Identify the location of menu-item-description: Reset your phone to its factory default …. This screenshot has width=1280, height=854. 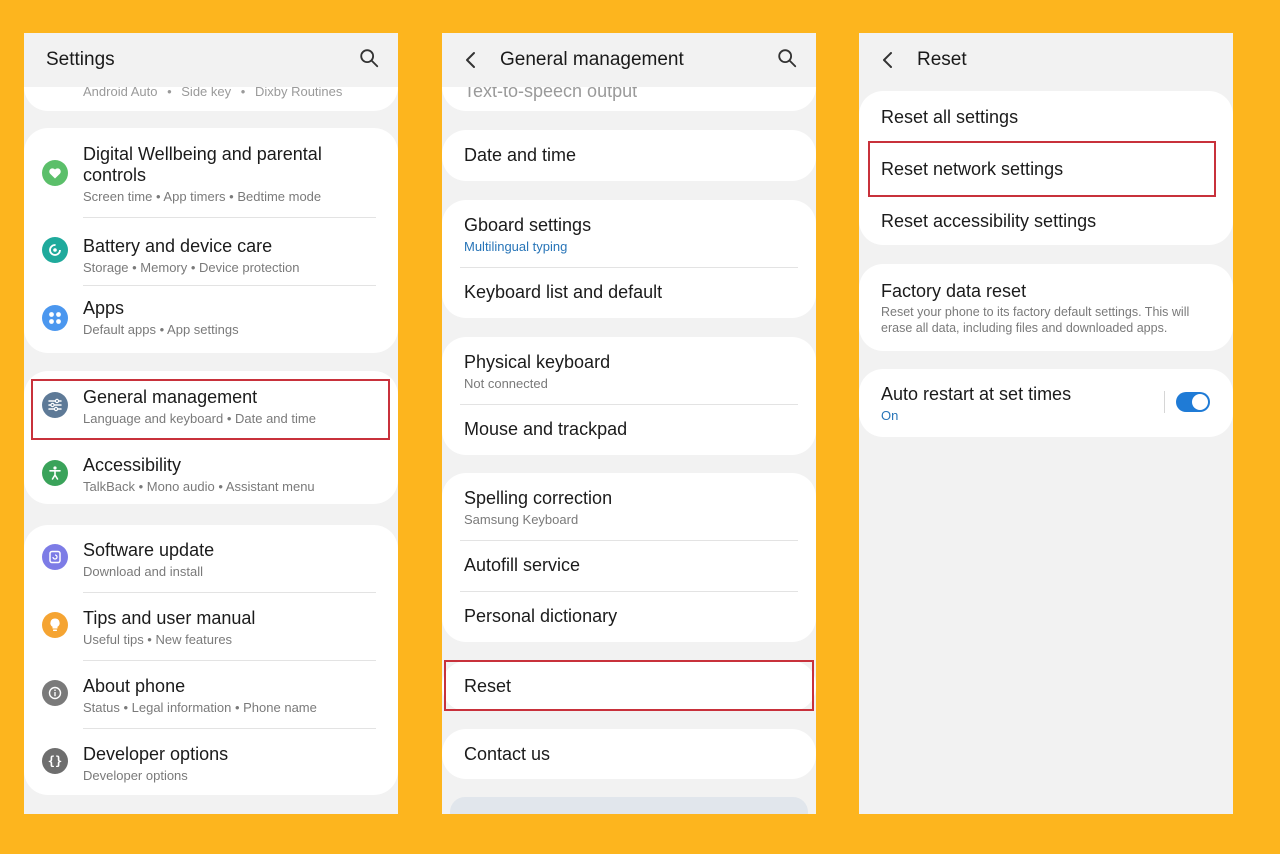
(1035, 320).